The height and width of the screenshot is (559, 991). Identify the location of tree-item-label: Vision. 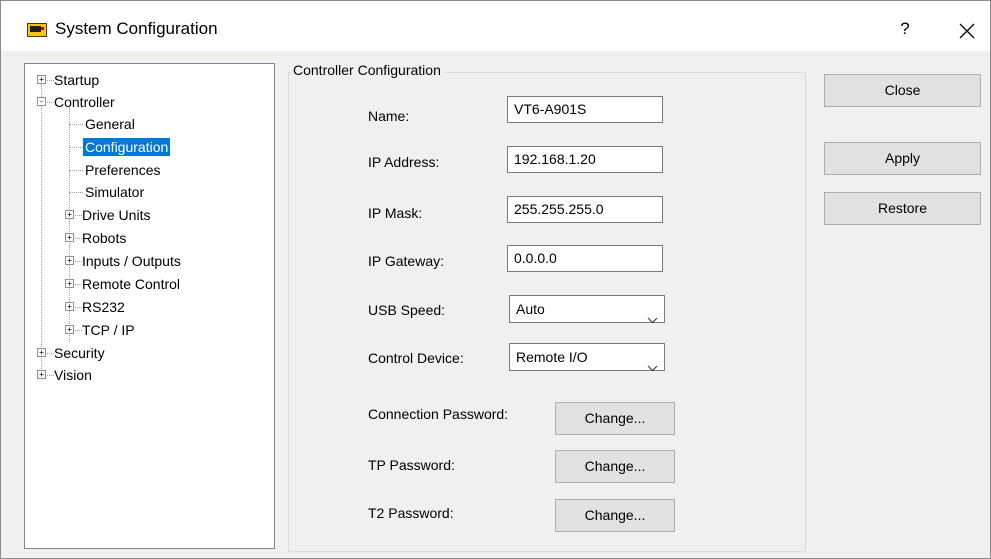
(73, 375).